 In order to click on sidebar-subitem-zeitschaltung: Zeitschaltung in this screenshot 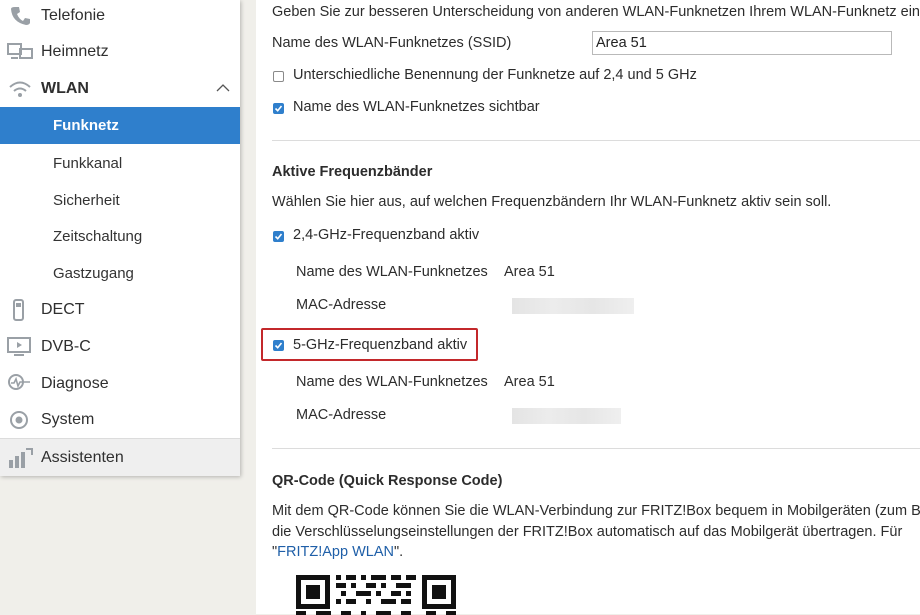, I will do `click(120, 236)`.